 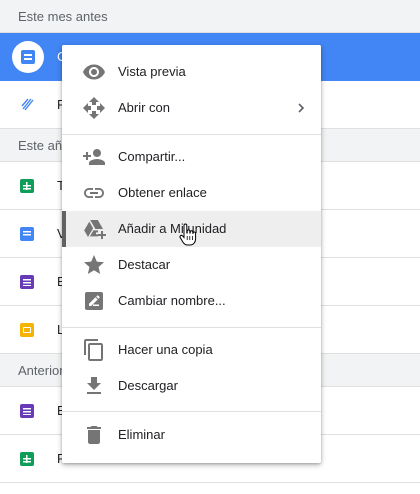 I want to click on slide-icon, so click(x=27, y=330).